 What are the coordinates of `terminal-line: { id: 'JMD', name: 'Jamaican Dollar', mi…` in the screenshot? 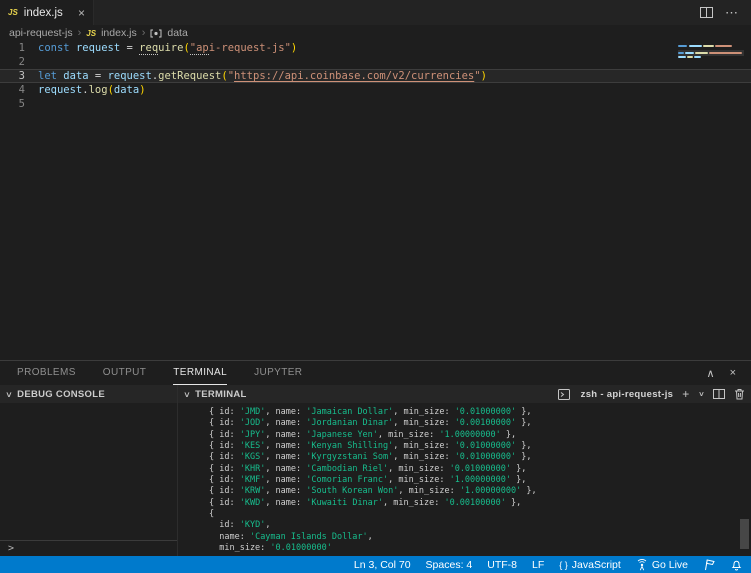 It's located at (370, 412).